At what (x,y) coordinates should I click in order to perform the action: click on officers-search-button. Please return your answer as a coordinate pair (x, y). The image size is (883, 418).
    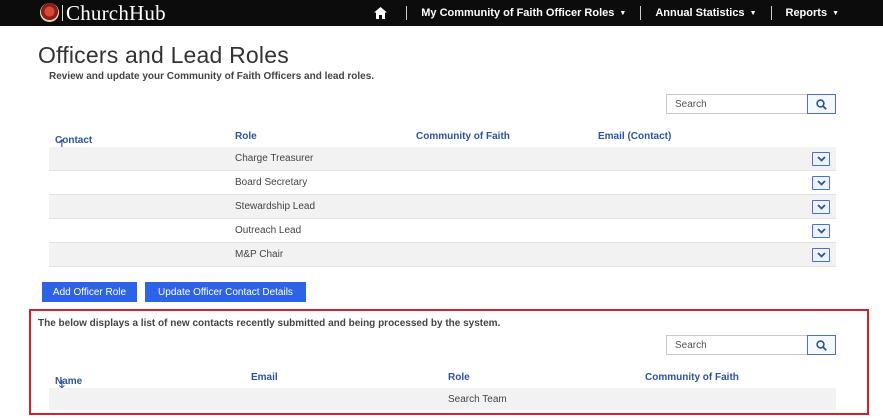
    Looking at the image, I should click on (821, 104).